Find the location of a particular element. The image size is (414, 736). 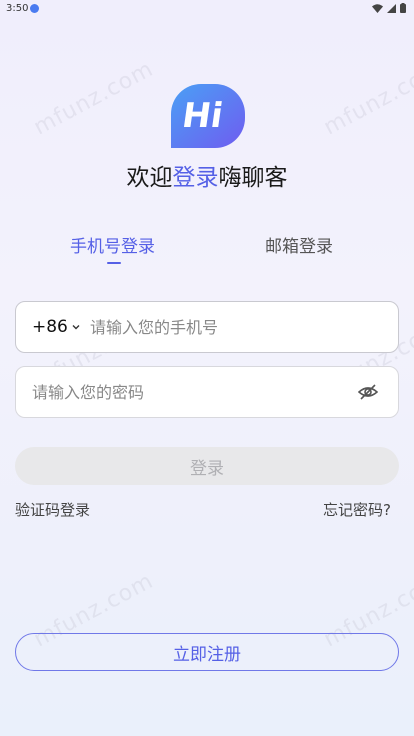

country-code-selector: +86 is located at coordinates (50, 327).